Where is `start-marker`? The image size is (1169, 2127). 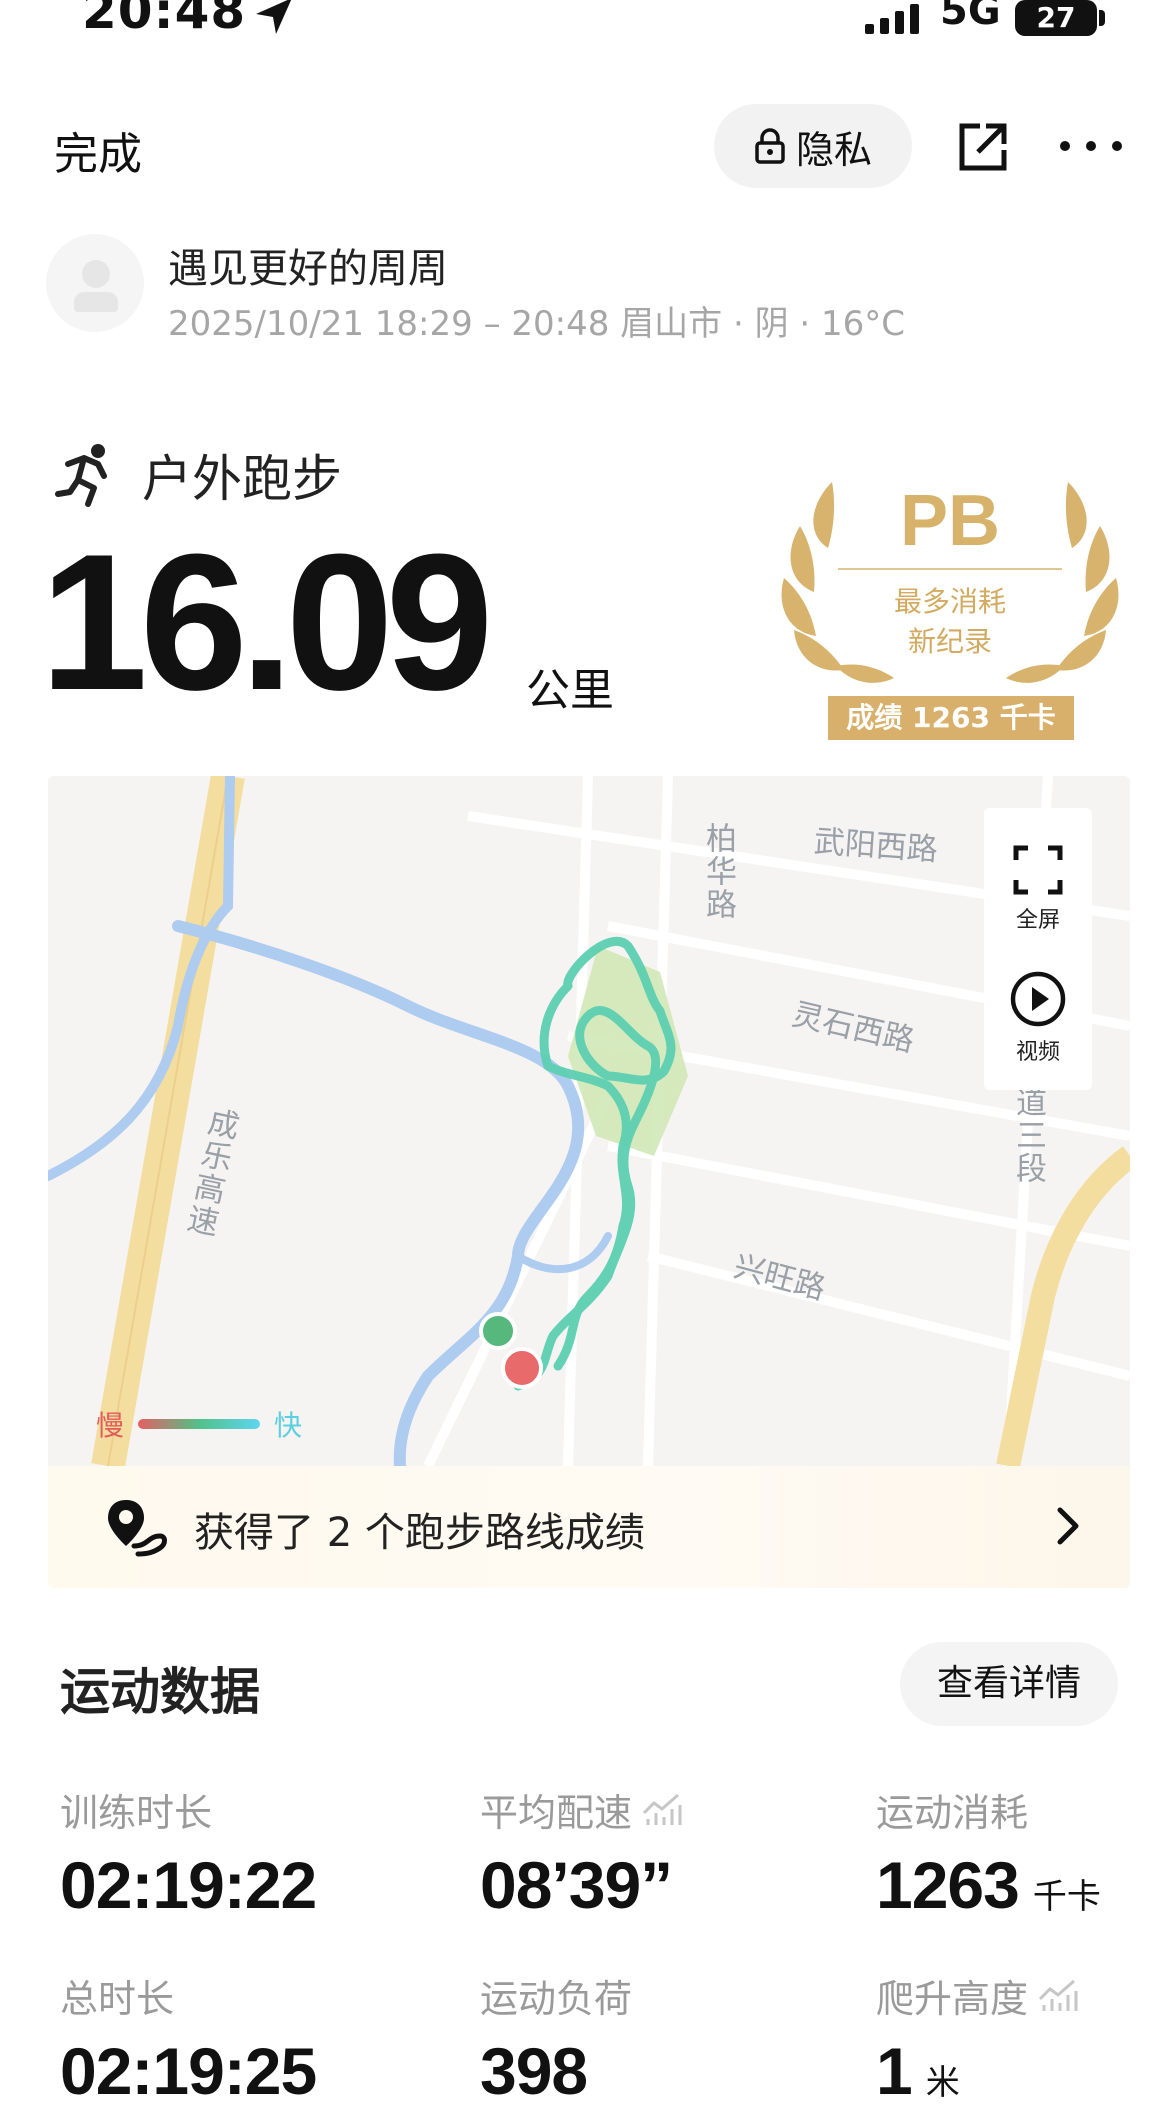 start-marker is located at coordinates (498, 1331).